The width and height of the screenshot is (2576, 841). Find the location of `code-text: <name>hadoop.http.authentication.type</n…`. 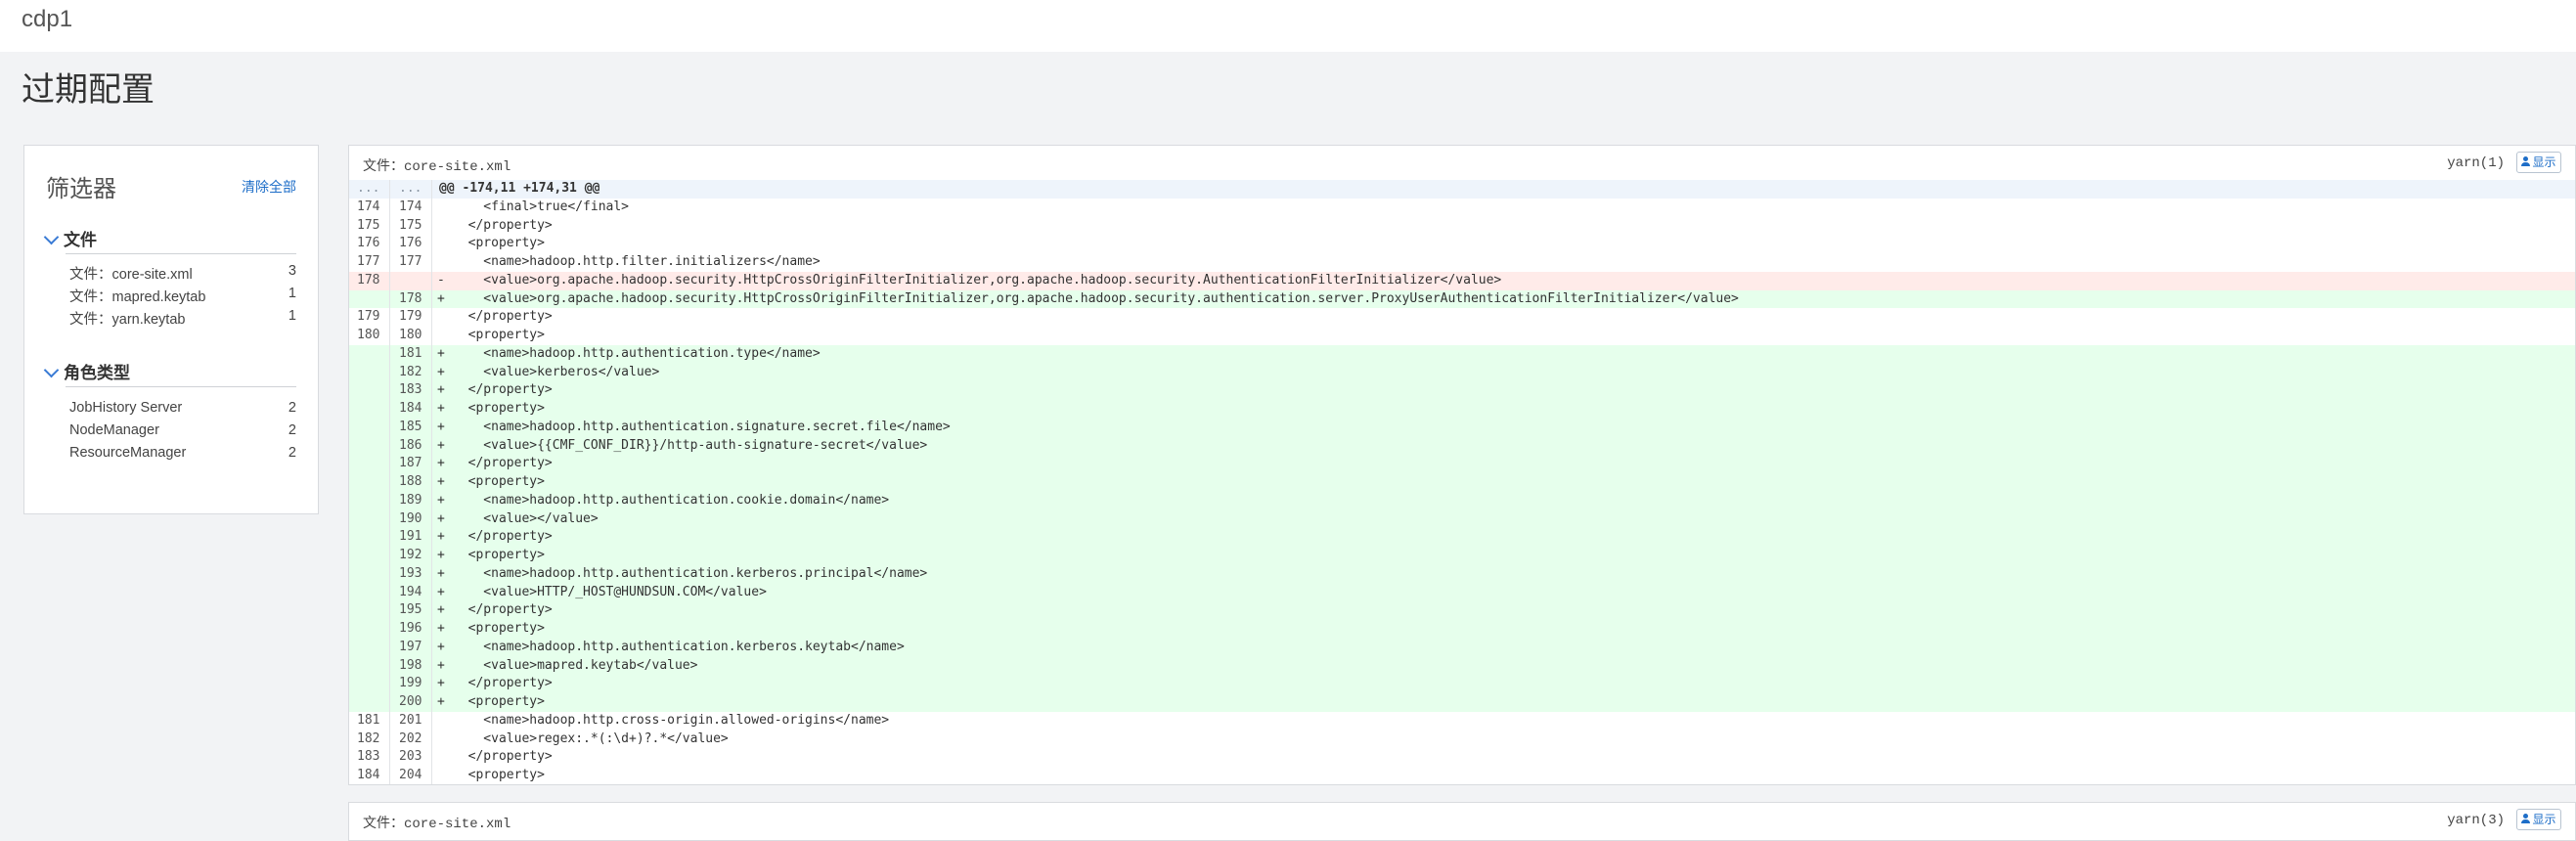

code-text: <name>hadoop.http.authentication.type</n… is located at coordinates (637, 353).